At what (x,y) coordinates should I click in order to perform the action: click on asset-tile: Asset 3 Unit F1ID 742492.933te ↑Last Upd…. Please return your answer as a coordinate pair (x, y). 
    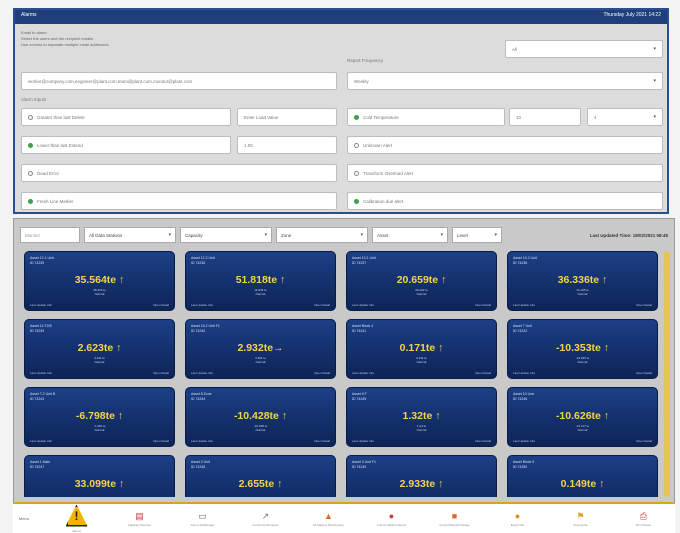
    Looking at the image, I should click on (421, 476).